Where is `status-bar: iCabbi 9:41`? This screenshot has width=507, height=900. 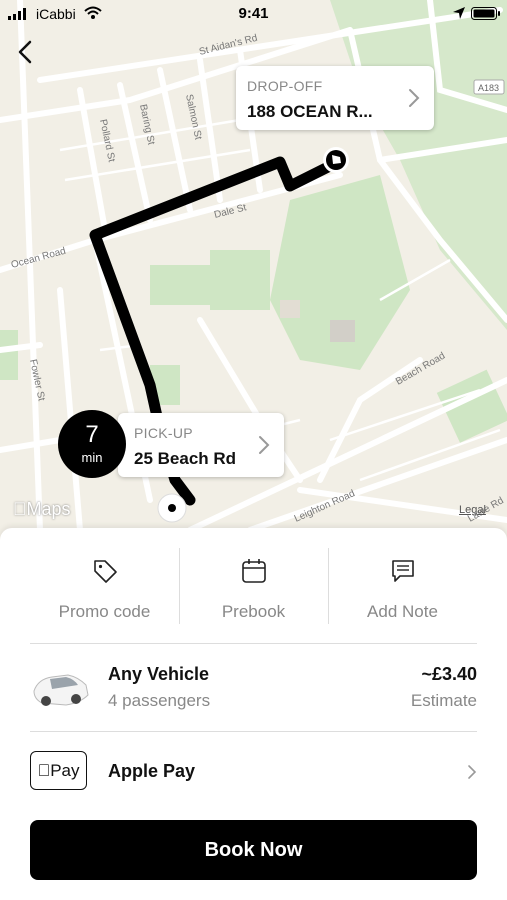 status-bar: iCabbi 9:41 is located at coordinates (253, 15).